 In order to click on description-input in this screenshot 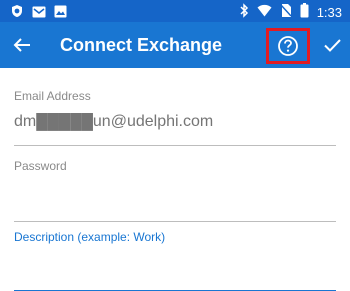, I will do `click(175, 267)`.